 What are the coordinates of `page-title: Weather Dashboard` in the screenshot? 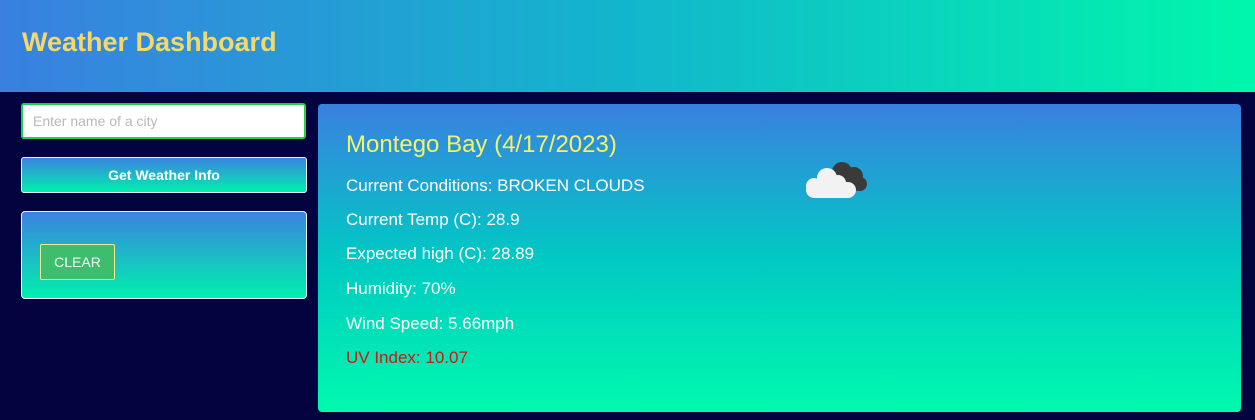 It's located at (149, 42).